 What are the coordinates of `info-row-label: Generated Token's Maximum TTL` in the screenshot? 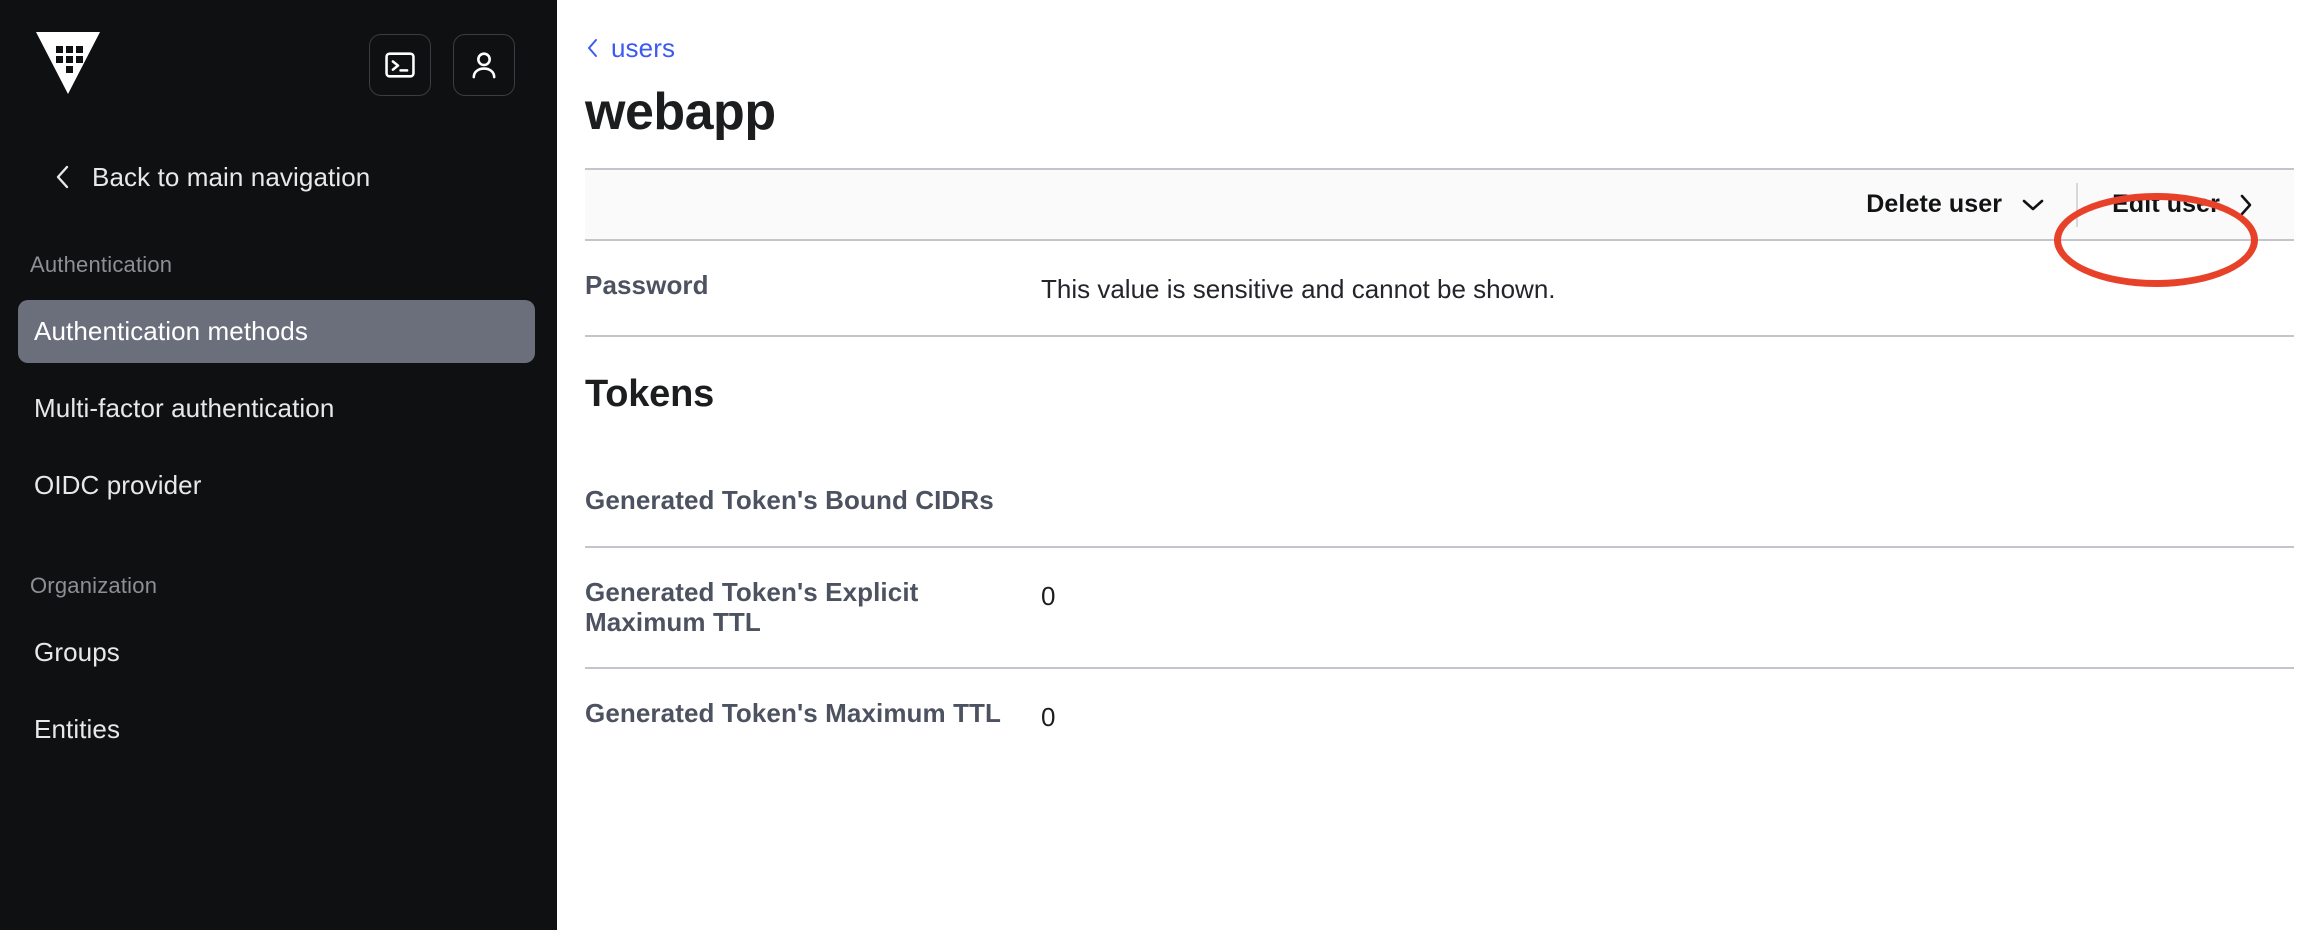 It's located at (793, 713).